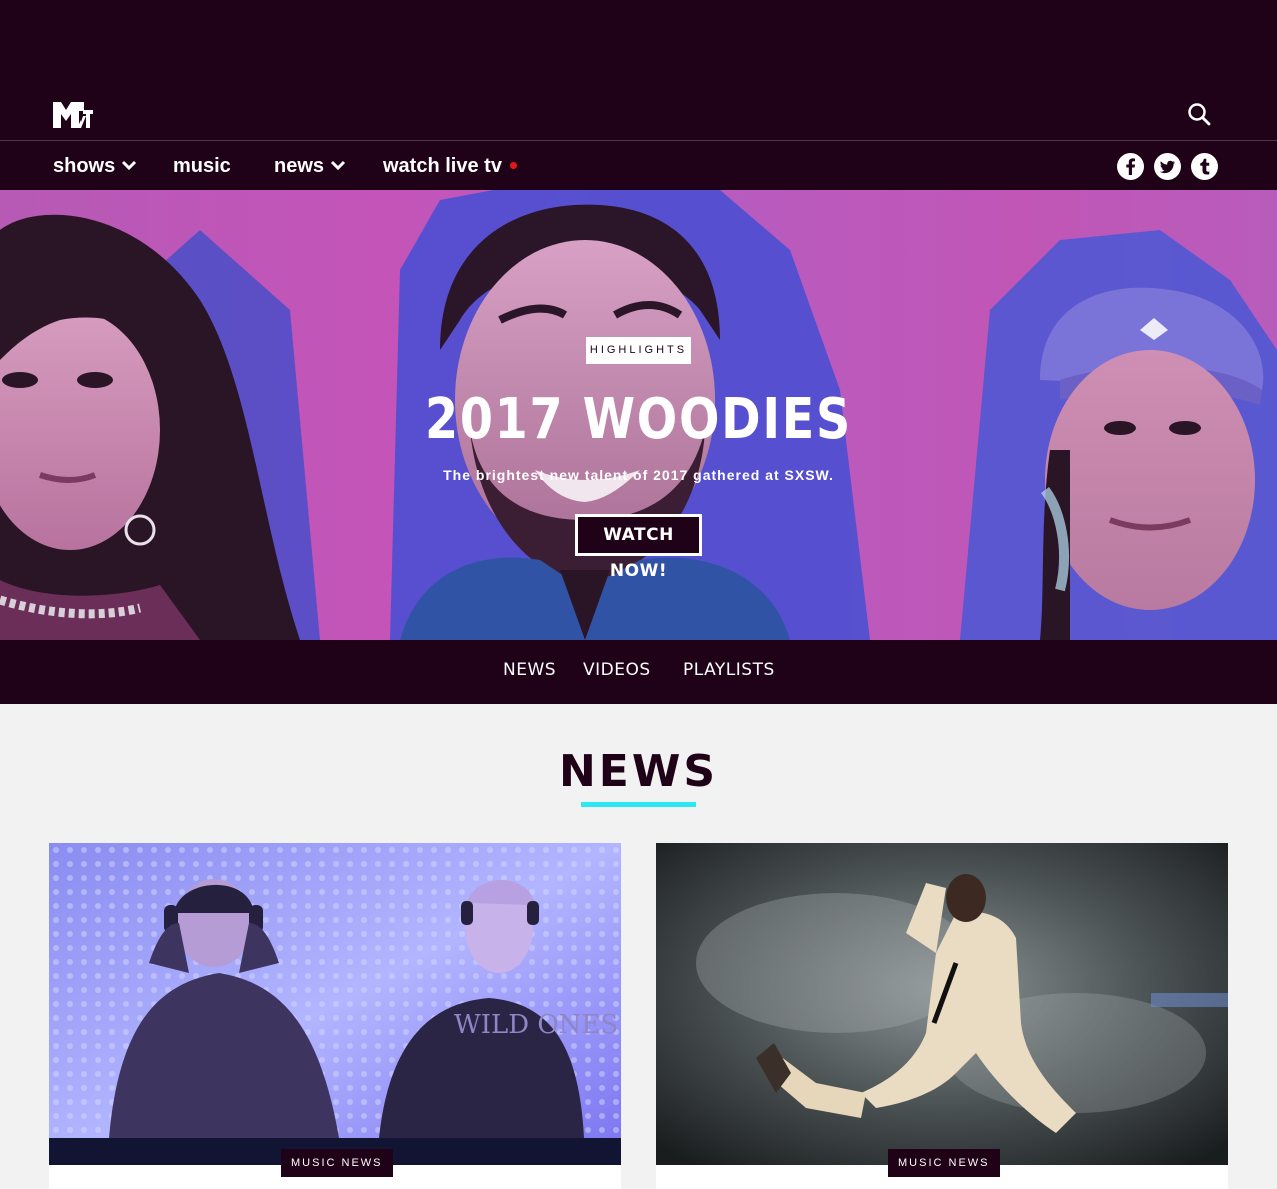 The height and width of the screenshot is (1189, 1277). What do you see at coordinates (513, 166) in the screenshot?
I see `live-dot-icon` at bounding box center [513, 166].